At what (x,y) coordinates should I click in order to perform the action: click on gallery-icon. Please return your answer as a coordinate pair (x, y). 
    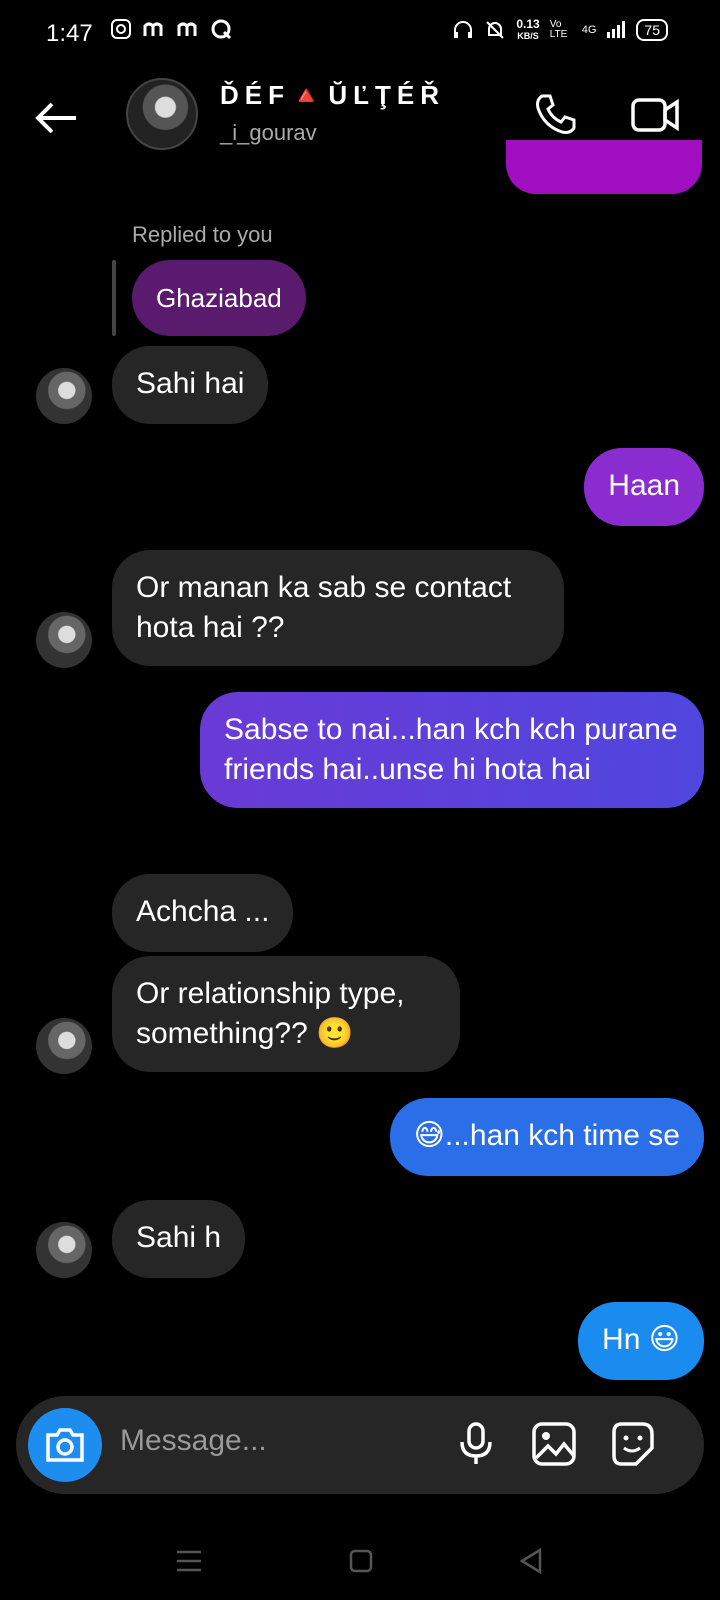
    Looking at the image, I should click on (554, 1444).